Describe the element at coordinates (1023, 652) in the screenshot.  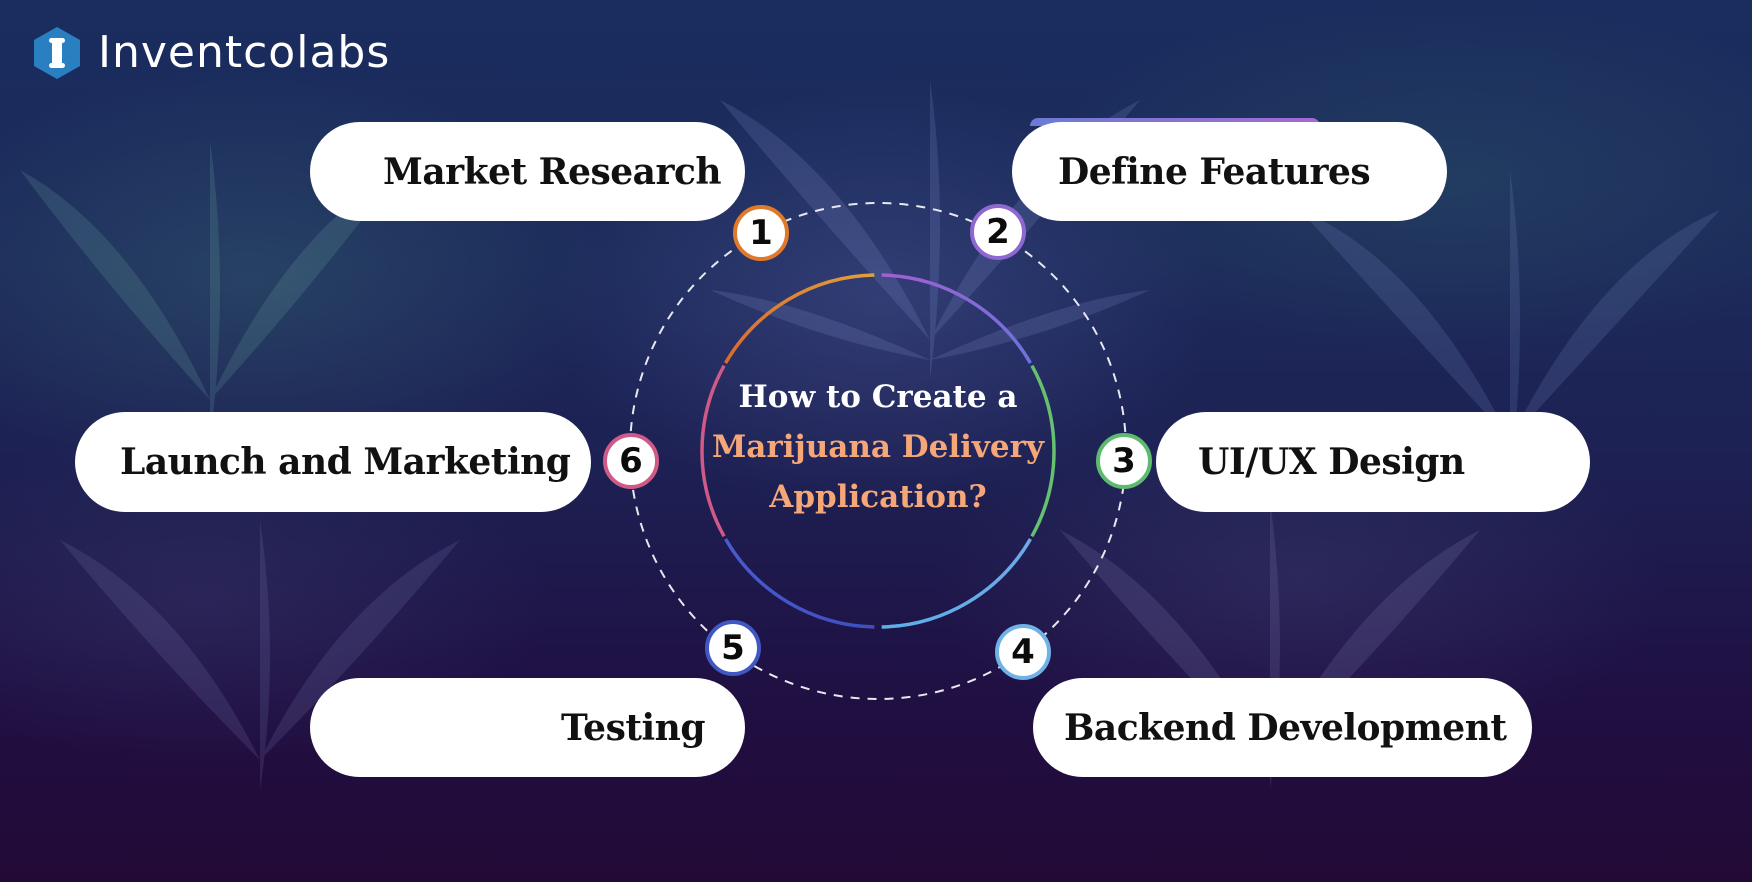
I see `step-number-badge-4: 4` at that location.